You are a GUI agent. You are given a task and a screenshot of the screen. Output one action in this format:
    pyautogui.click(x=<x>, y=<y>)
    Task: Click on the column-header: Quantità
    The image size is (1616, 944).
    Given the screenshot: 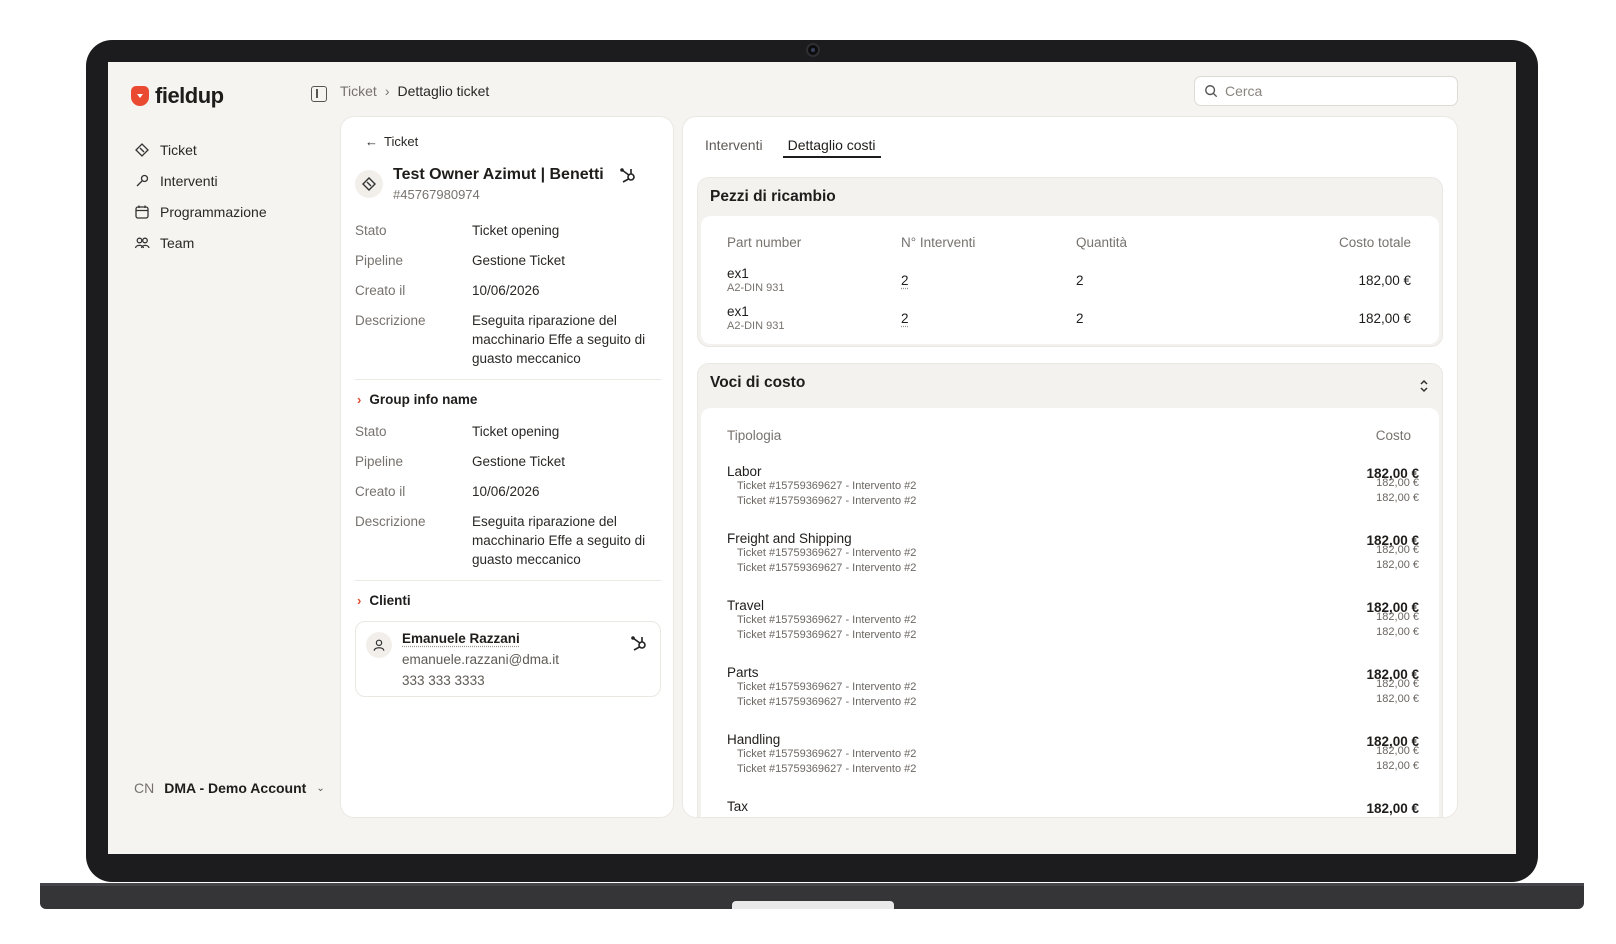 What is the action you would take?
    pyautogui.click(x=1102, y=242)
    